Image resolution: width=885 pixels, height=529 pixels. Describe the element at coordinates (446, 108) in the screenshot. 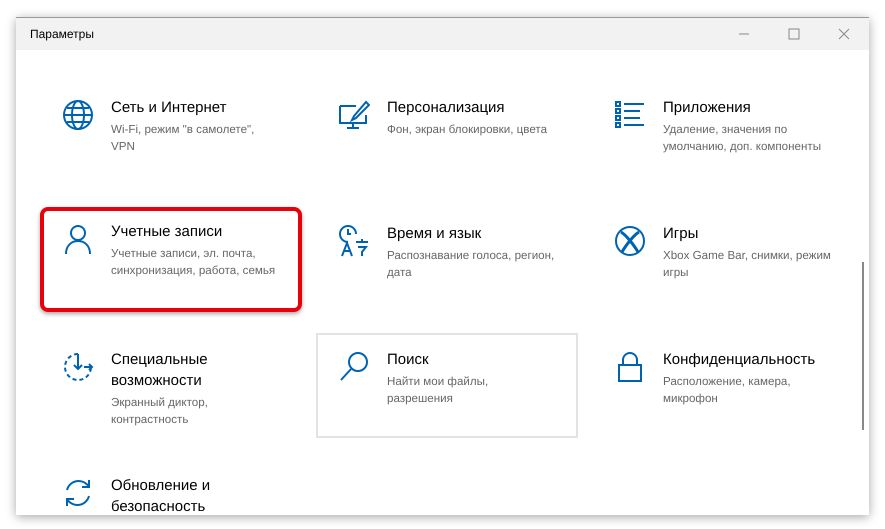

I see `tile-title: Персонализация` at that location.